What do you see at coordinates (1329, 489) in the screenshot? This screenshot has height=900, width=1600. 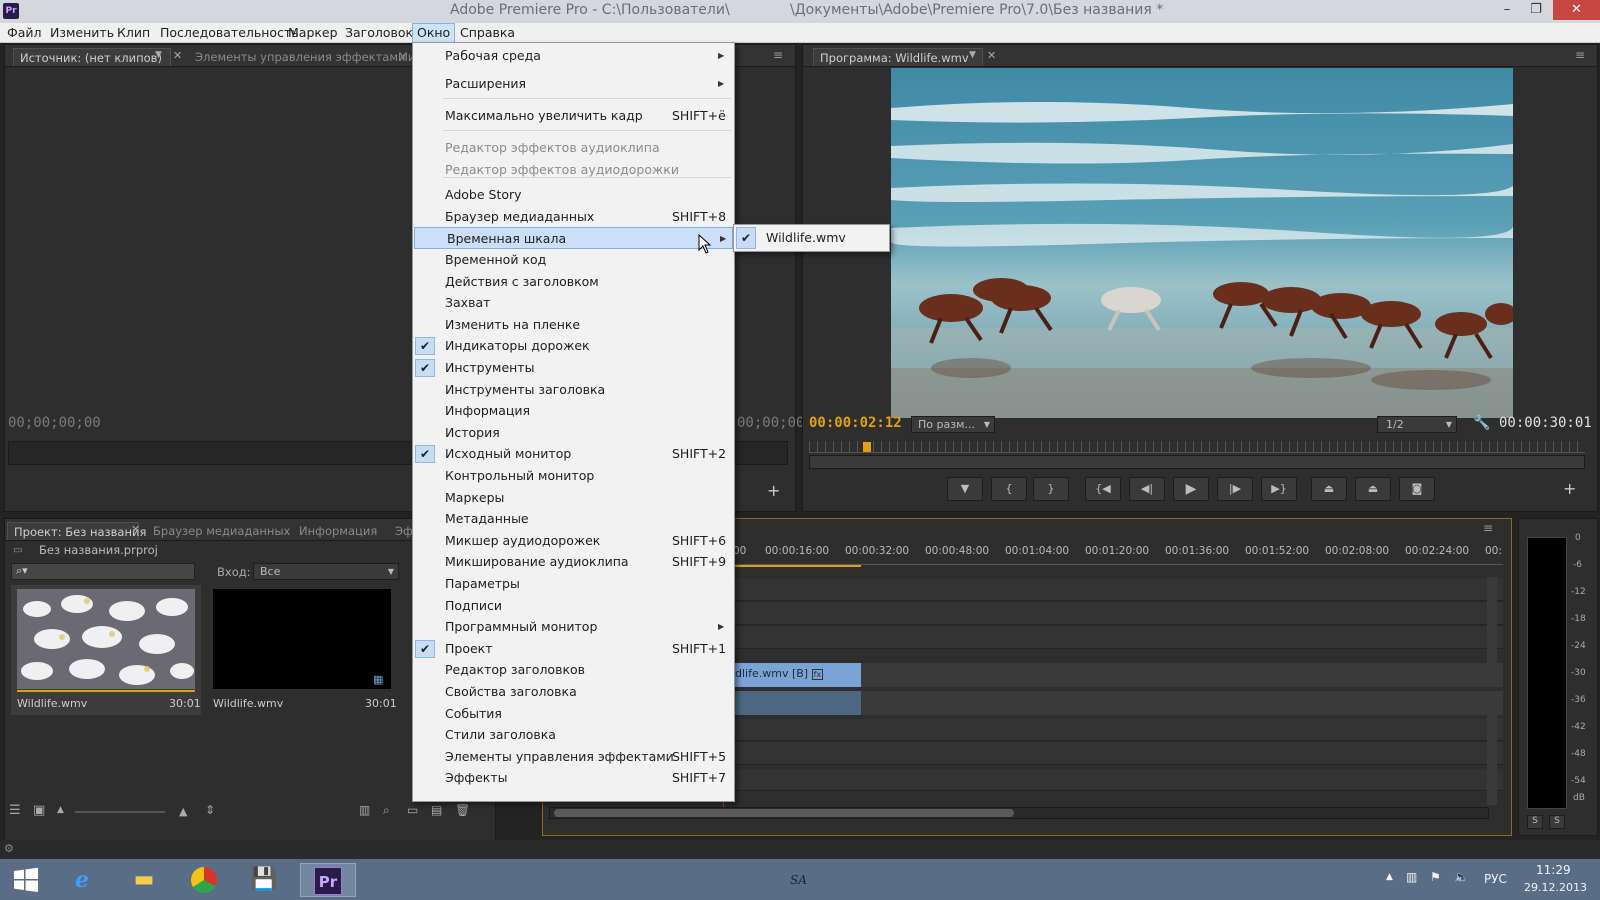 I see `lift-button: ⏏` at bounding box center [1329, 489].